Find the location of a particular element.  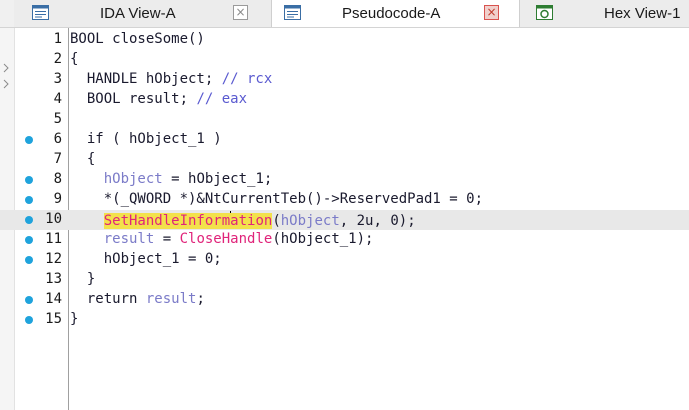

line-number: 3 is located at coordinates (57, 79).